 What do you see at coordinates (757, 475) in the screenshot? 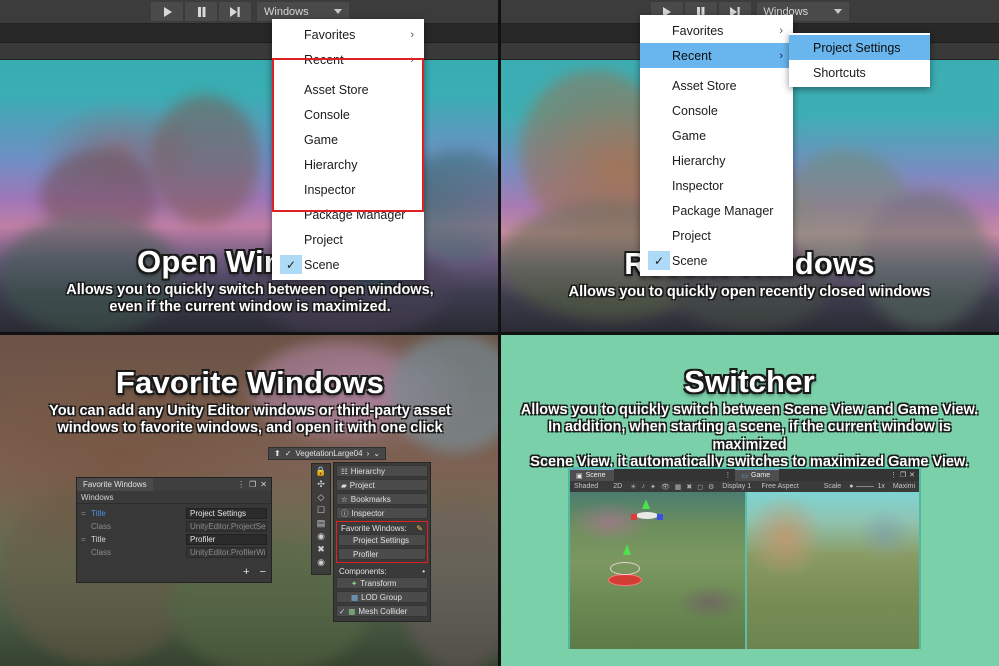
I see `tab-game: ▭ Game` at bounding box center [757, 475].